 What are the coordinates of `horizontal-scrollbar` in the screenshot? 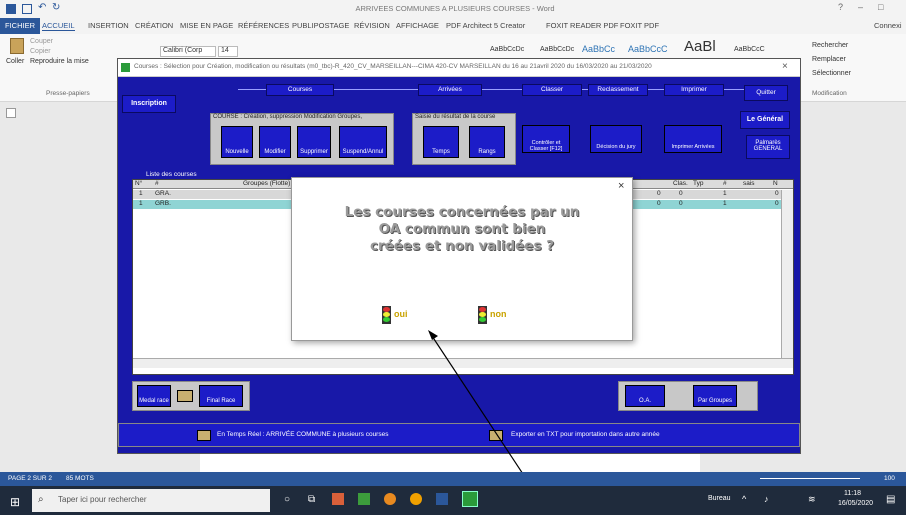 It's located at (463, 363).